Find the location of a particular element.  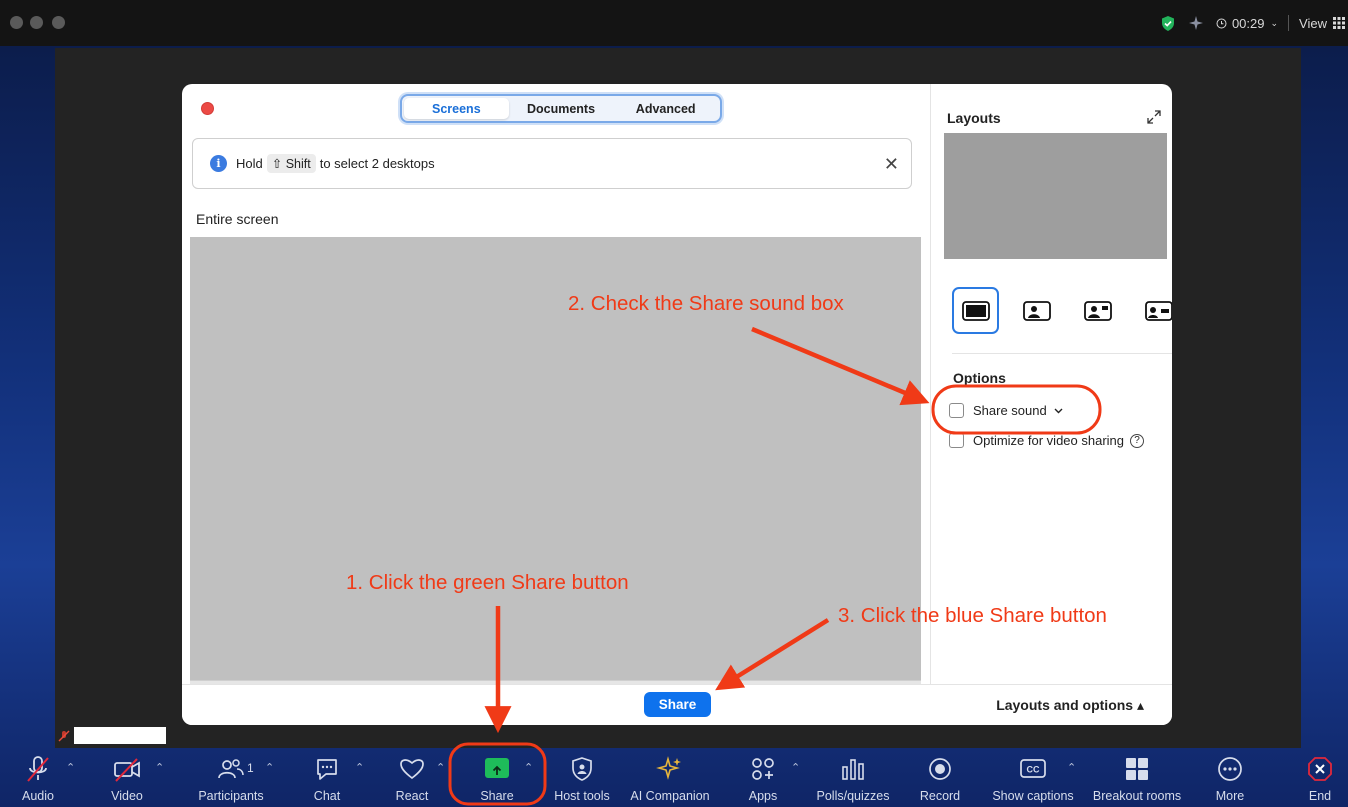

share-sound-checkbox is located at coordinates (956, 410).